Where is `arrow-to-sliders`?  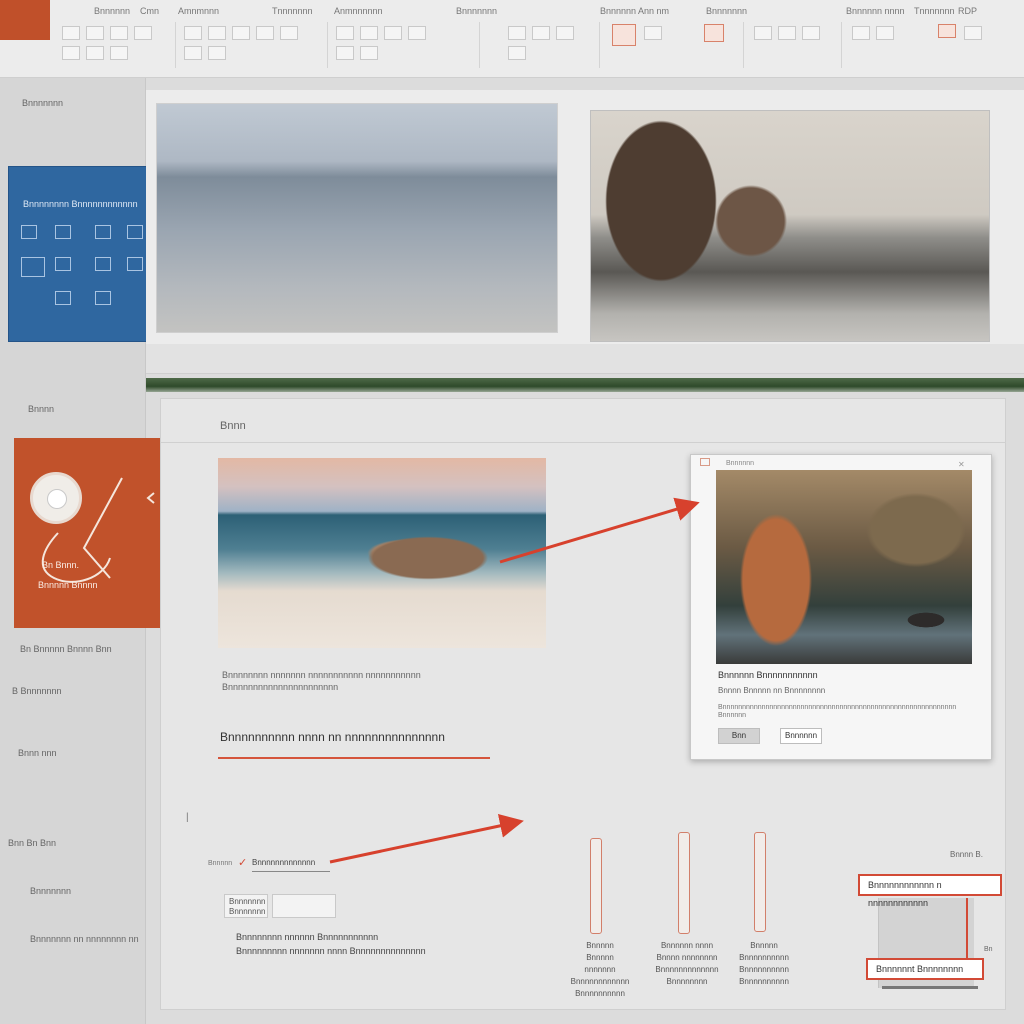
arrow-to-sliders is located at coordinates (426, 839).